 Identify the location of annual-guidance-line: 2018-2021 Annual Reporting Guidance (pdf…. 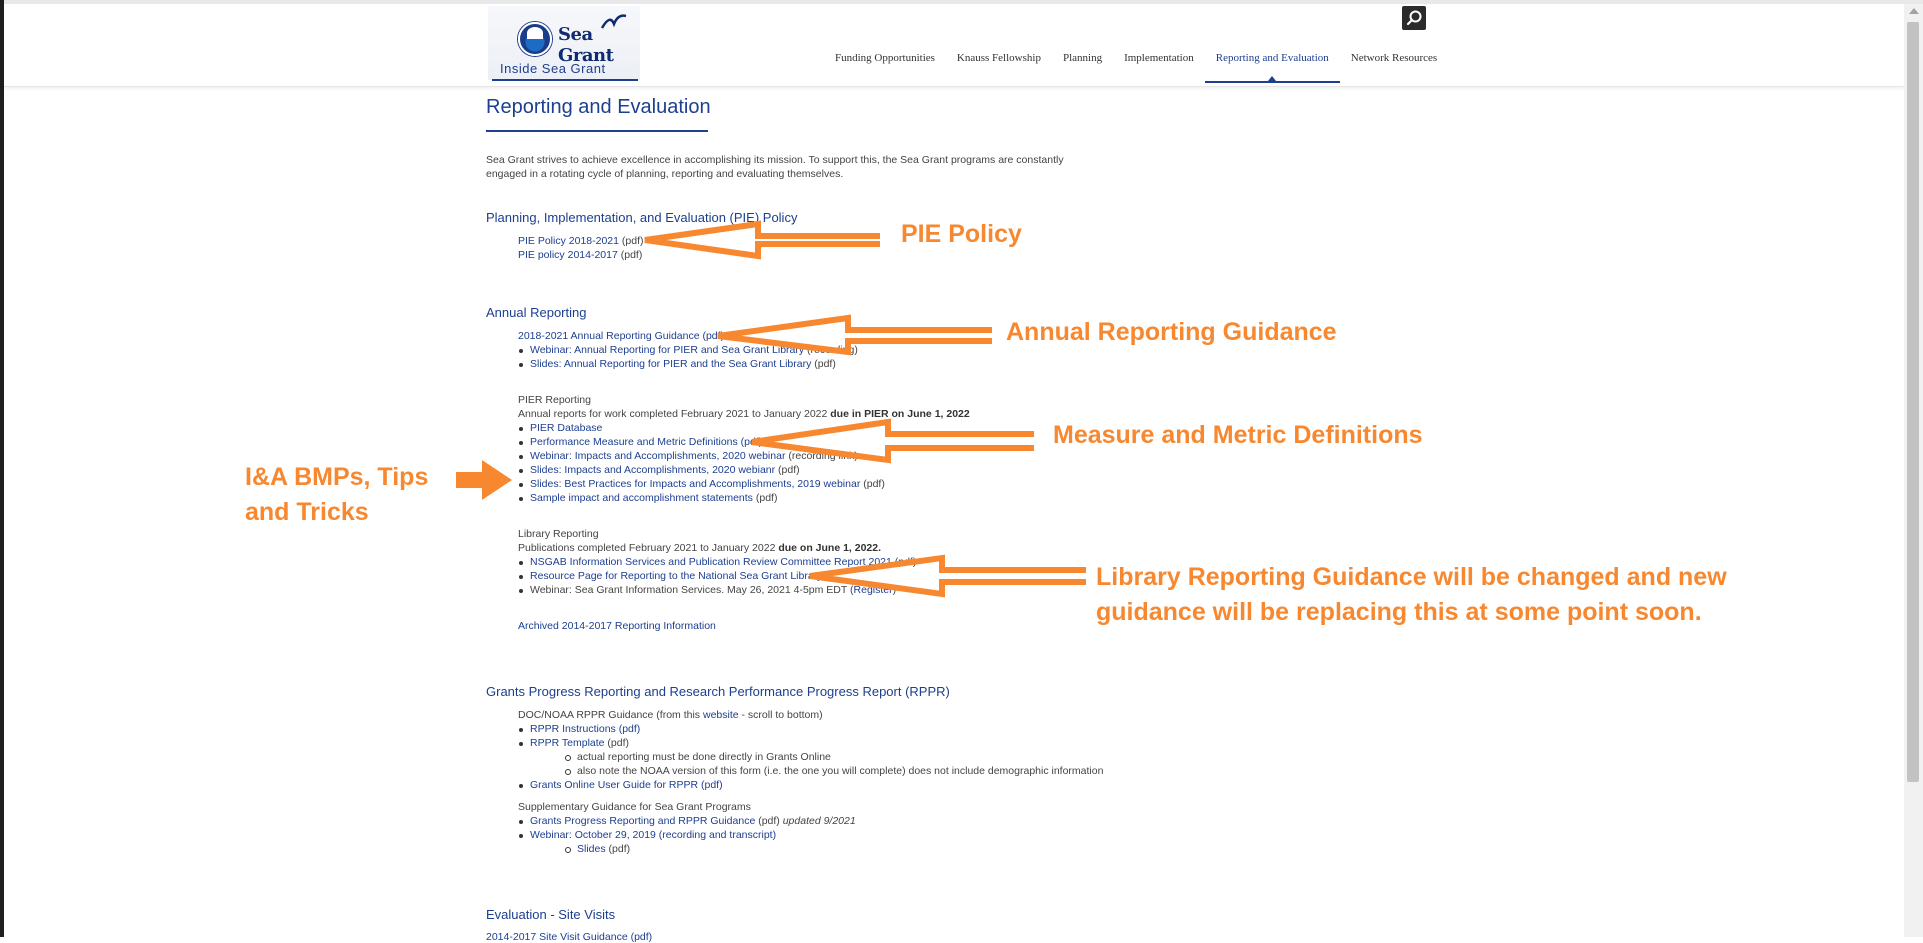
(621, 336).